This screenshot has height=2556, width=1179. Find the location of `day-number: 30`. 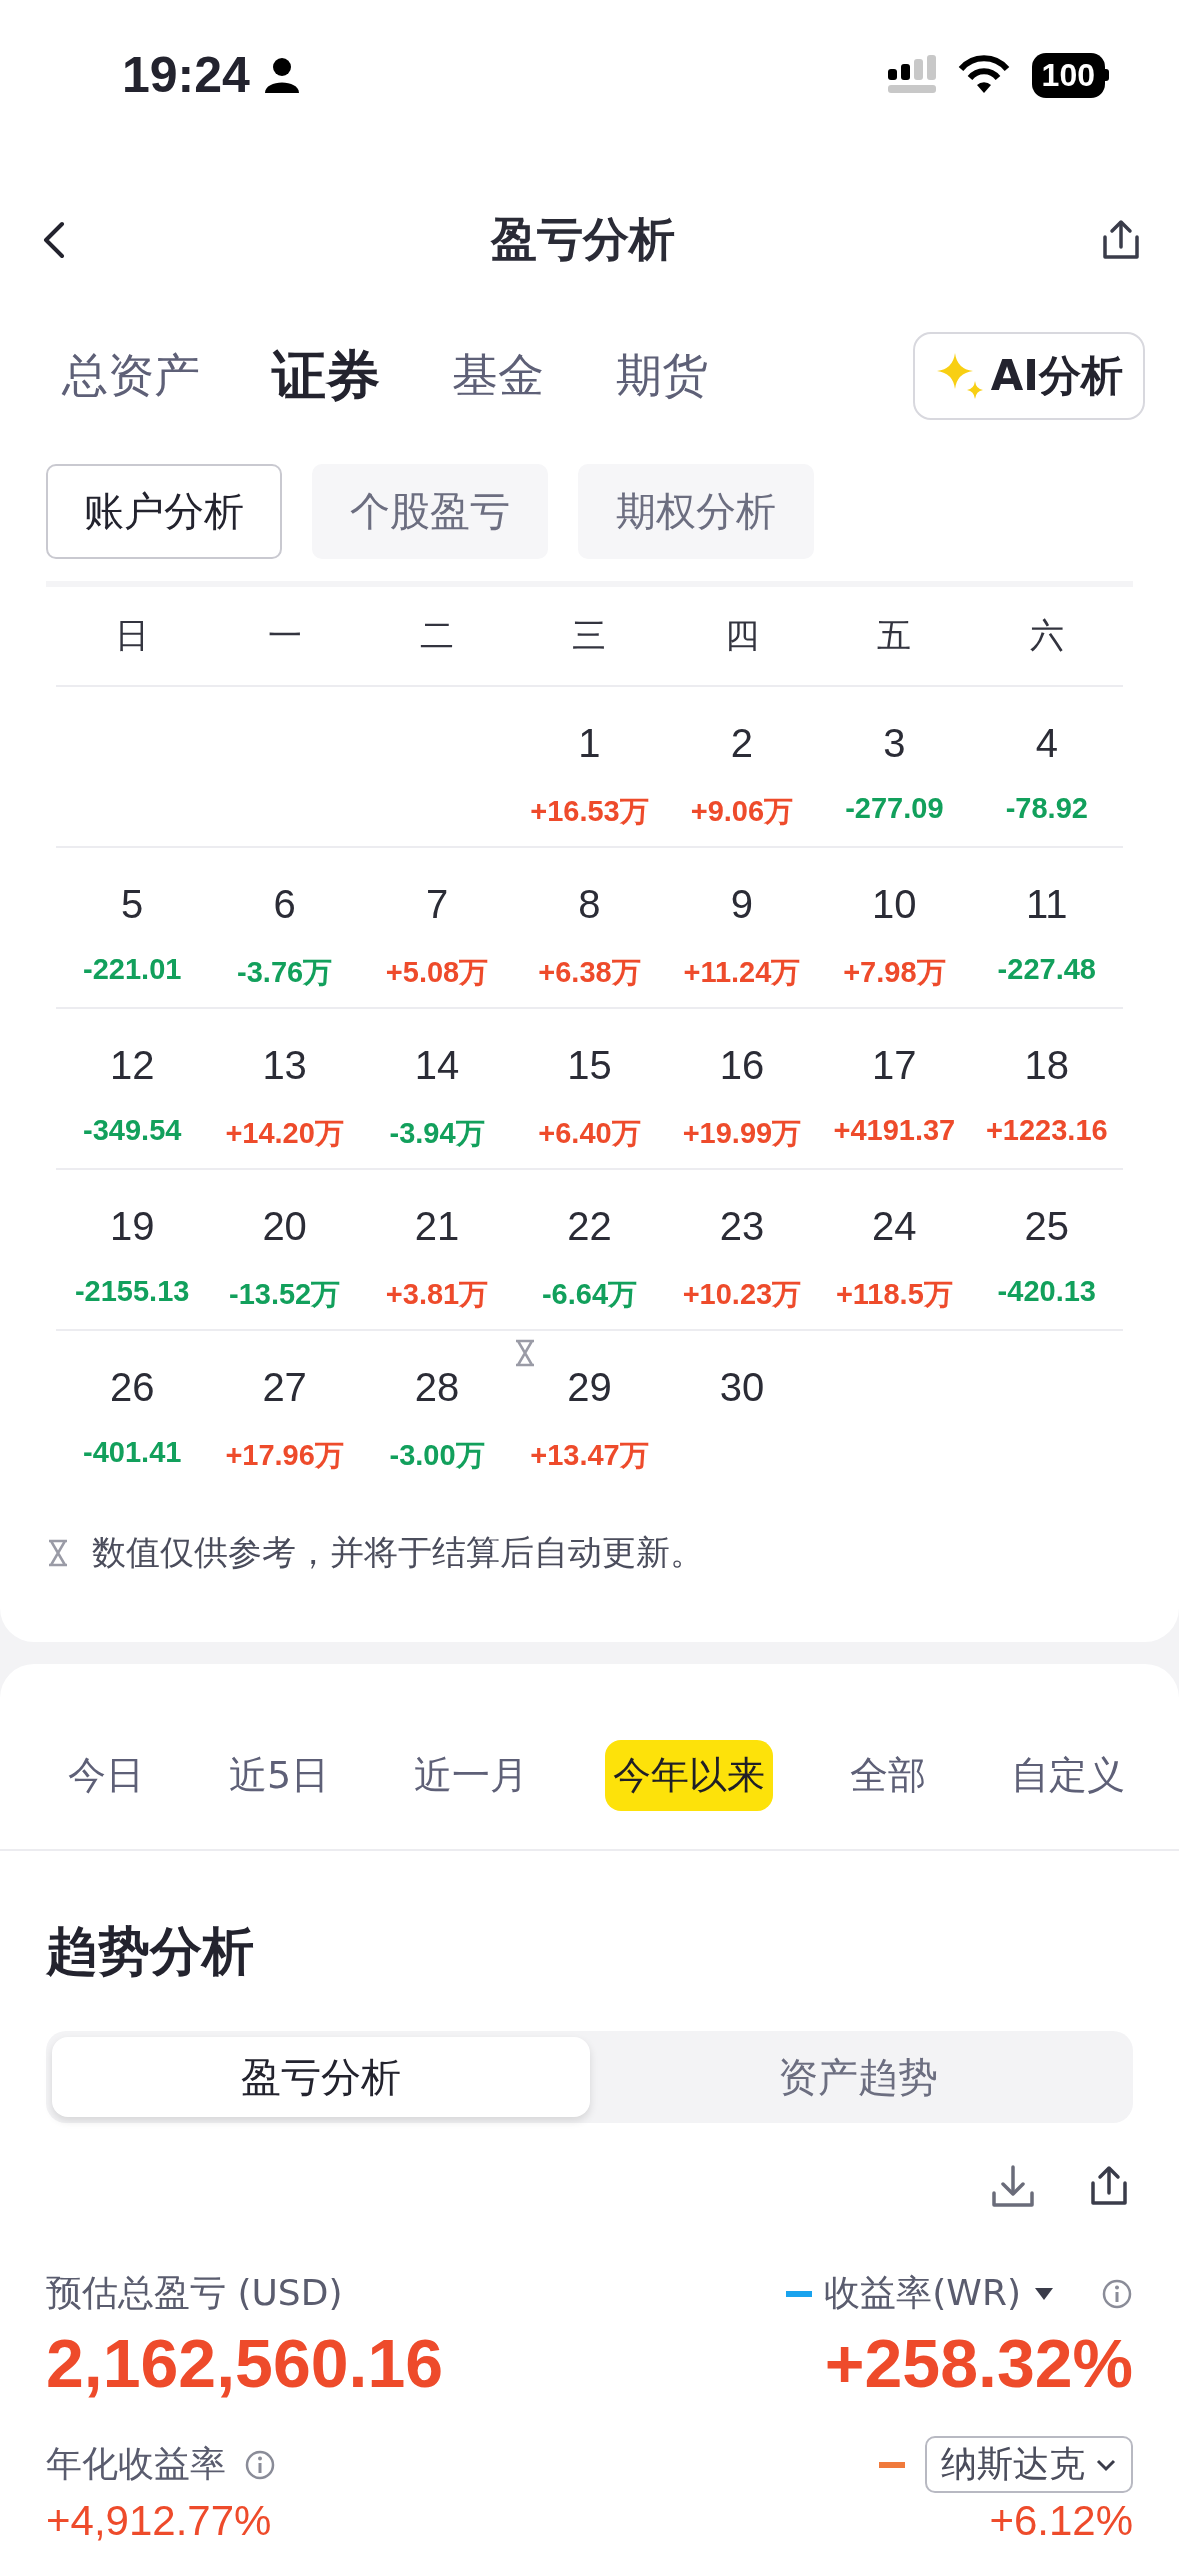

day-number: 30 is located at coordinates (742, 1387).